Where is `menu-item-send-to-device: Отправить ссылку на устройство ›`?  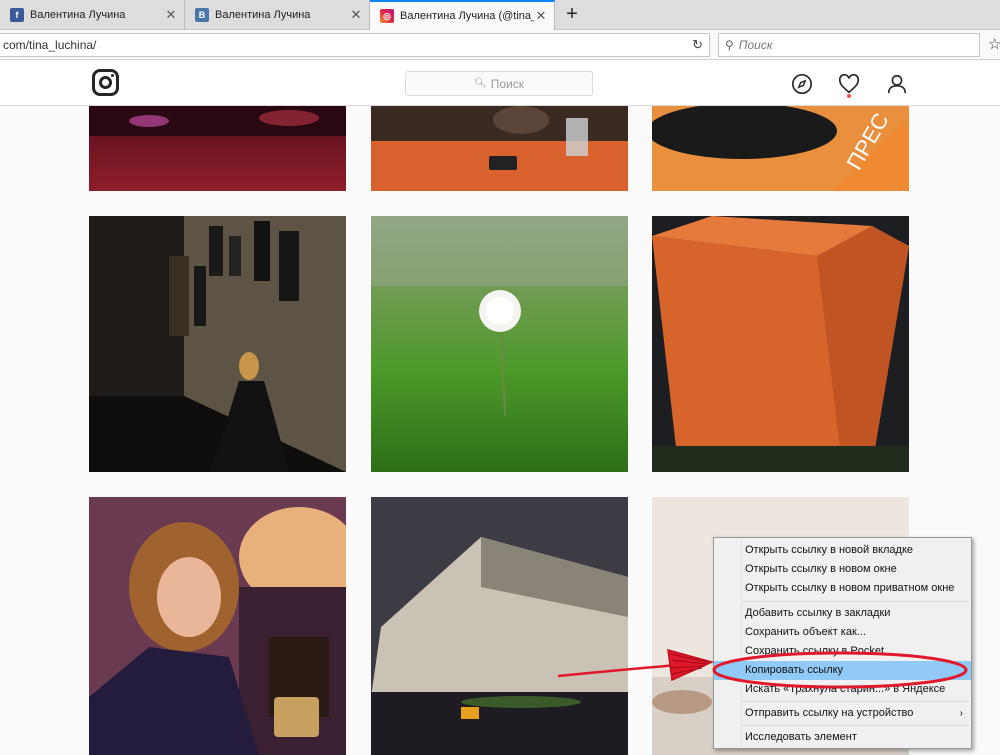
menu-item-send-to-device: Отправить ссылку на устройство › is located at coordinates (842, 713).